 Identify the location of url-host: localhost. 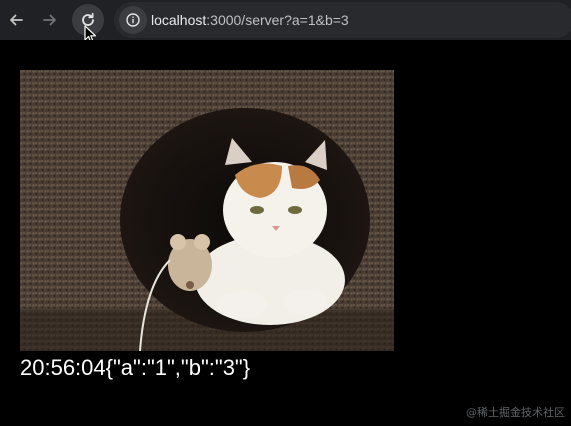
(179, 20).